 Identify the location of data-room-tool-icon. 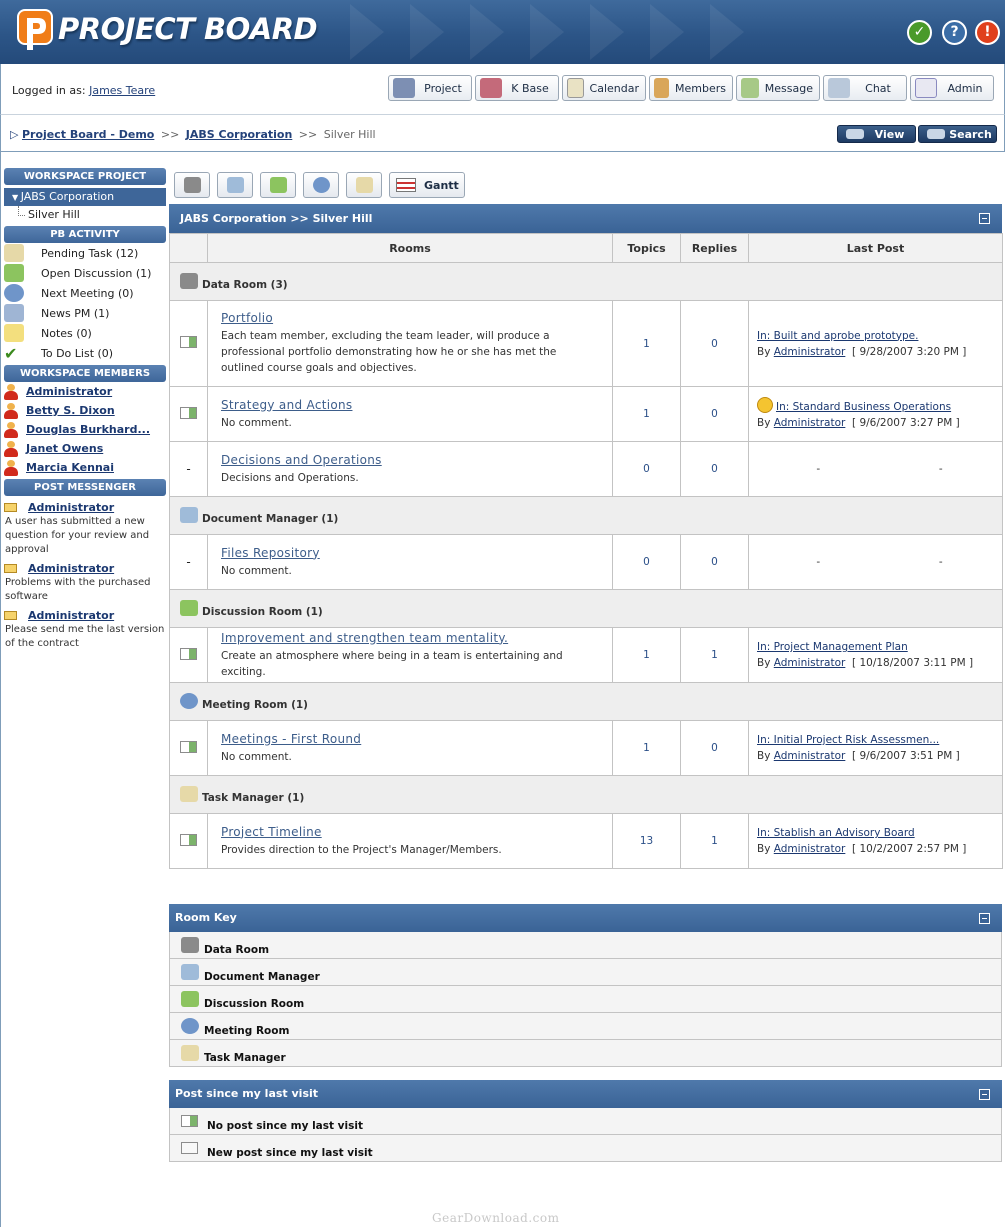
(192, 185).